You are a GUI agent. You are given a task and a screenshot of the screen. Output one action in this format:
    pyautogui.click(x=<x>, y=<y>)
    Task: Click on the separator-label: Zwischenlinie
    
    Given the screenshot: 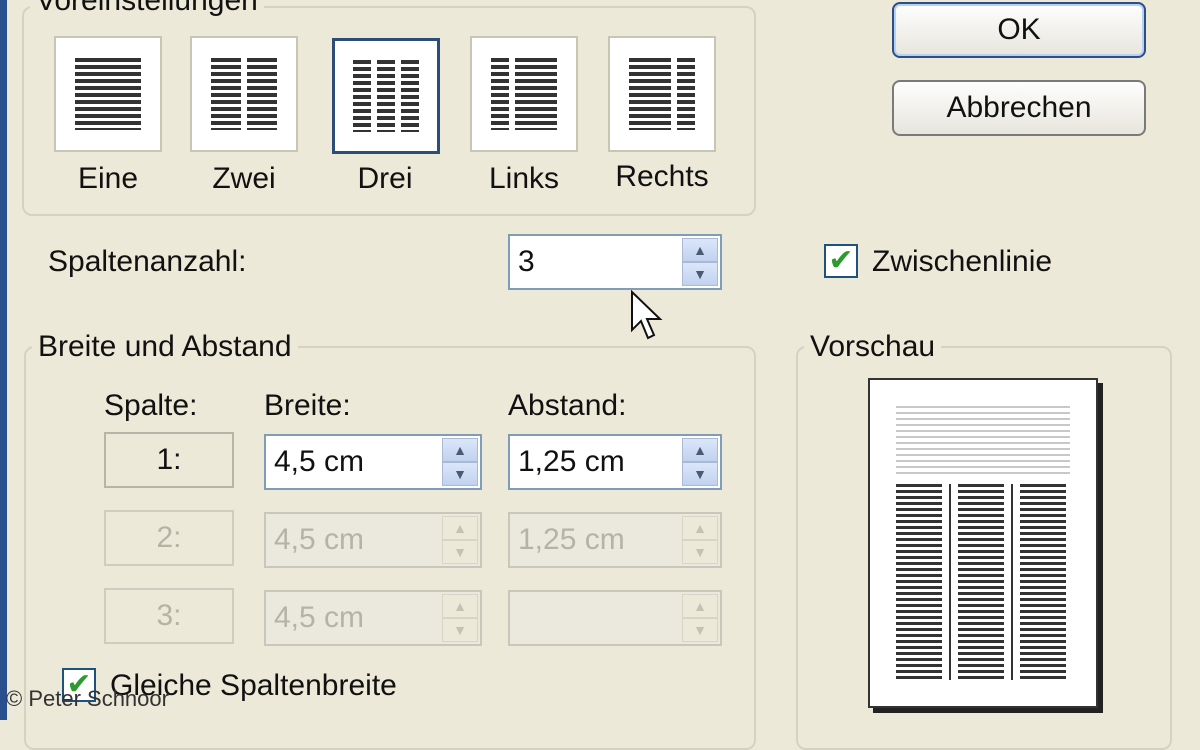 What is the action you would take?
    pyautogui.click(x=962, y=261)
    